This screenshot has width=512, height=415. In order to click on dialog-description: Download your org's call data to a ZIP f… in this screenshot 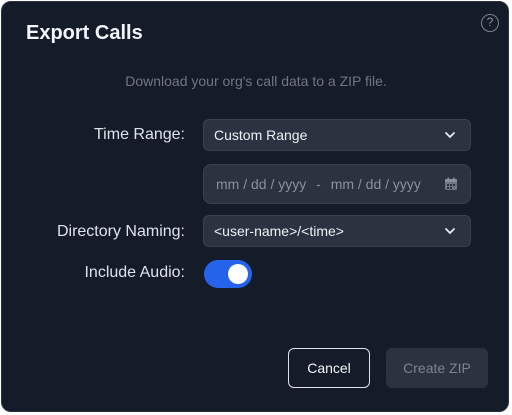, I will do `click(256, 81)`.